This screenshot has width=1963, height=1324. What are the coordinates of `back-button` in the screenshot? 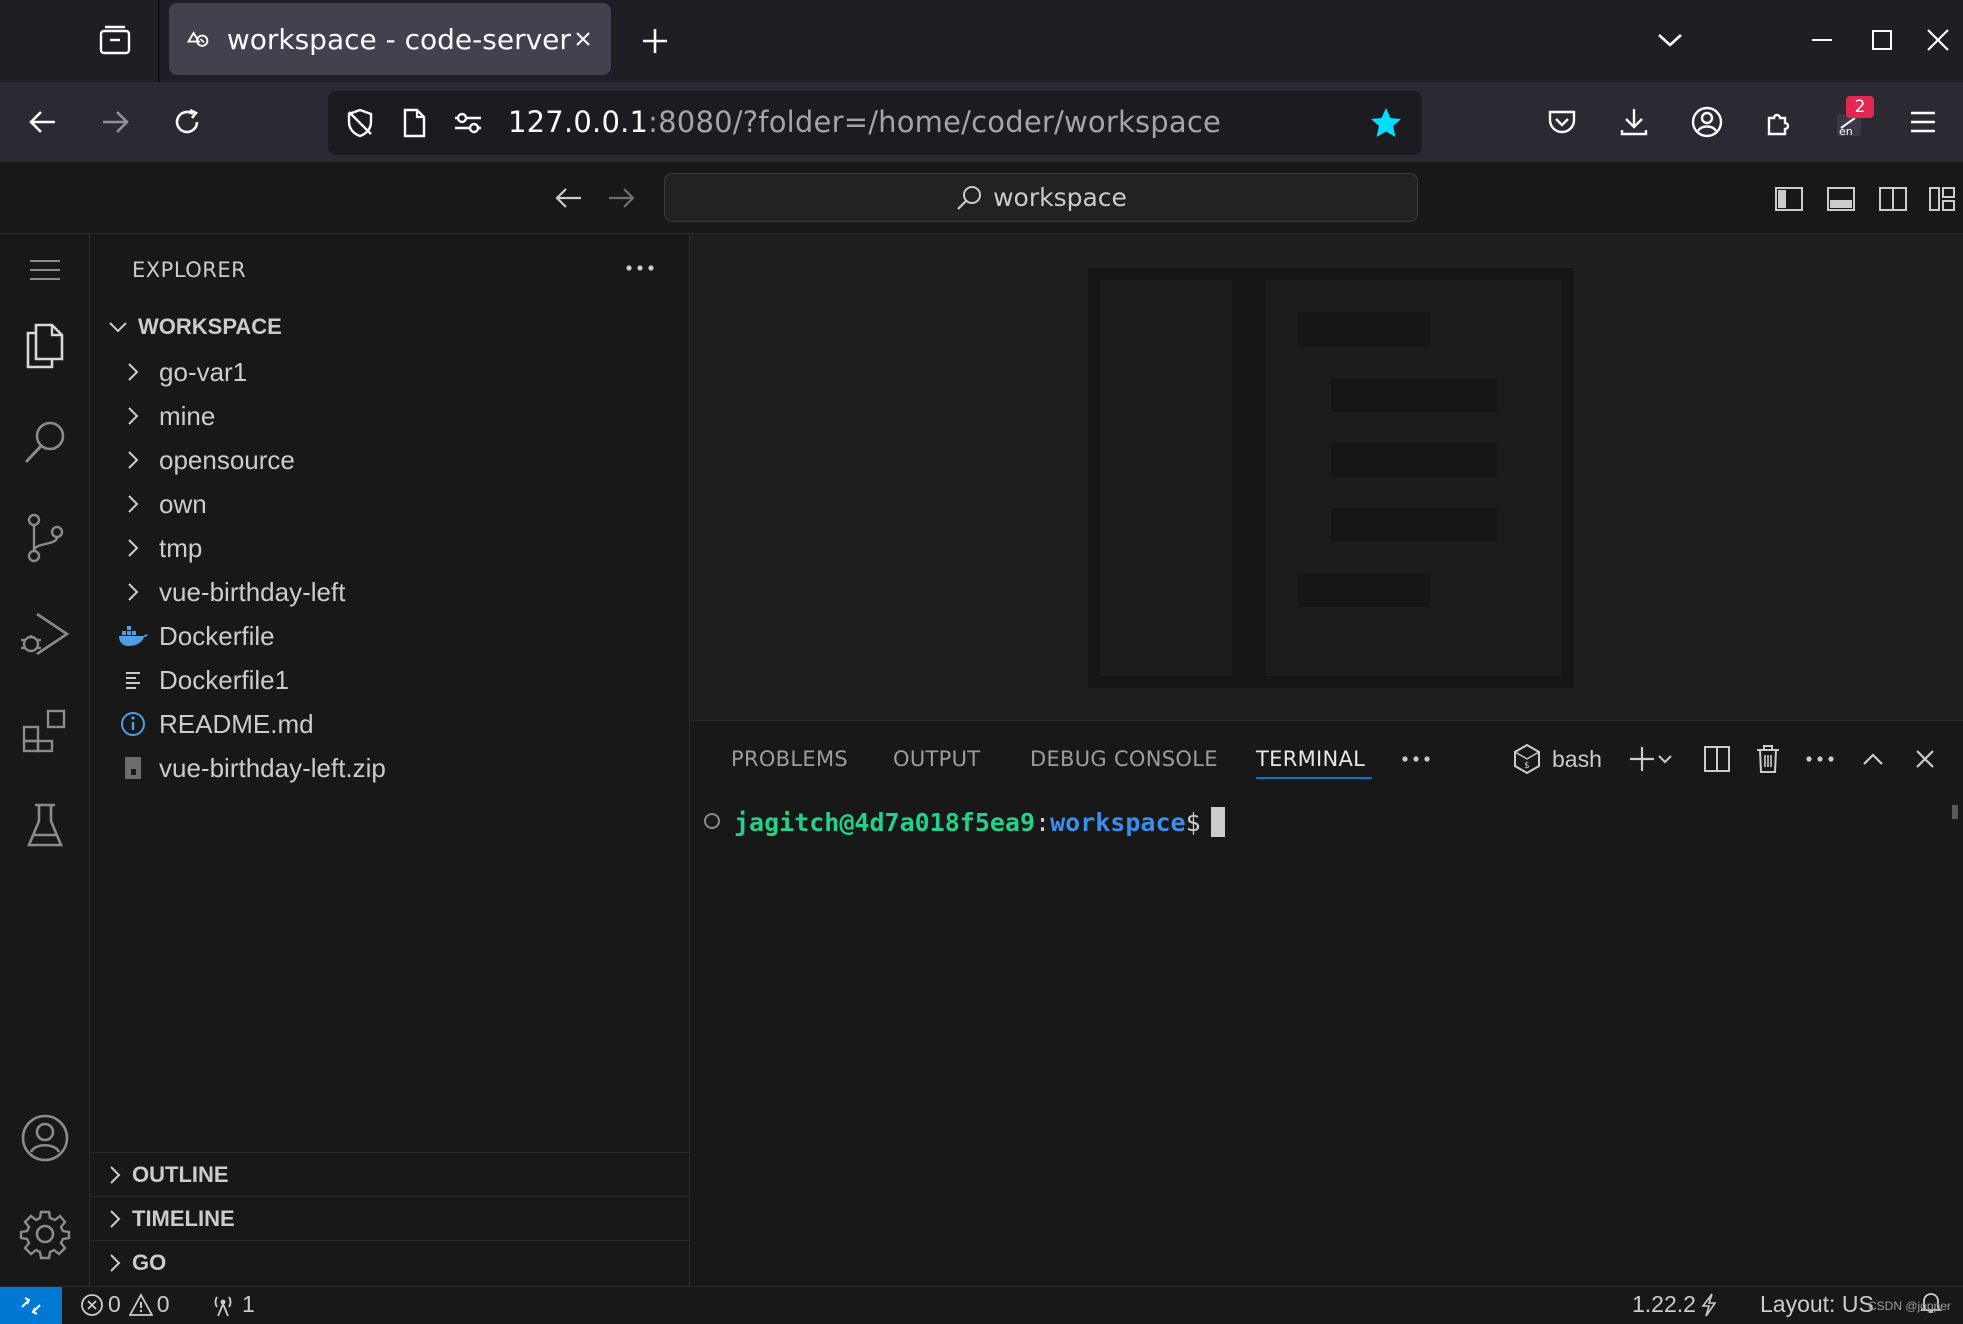 It's located at (43, 122).